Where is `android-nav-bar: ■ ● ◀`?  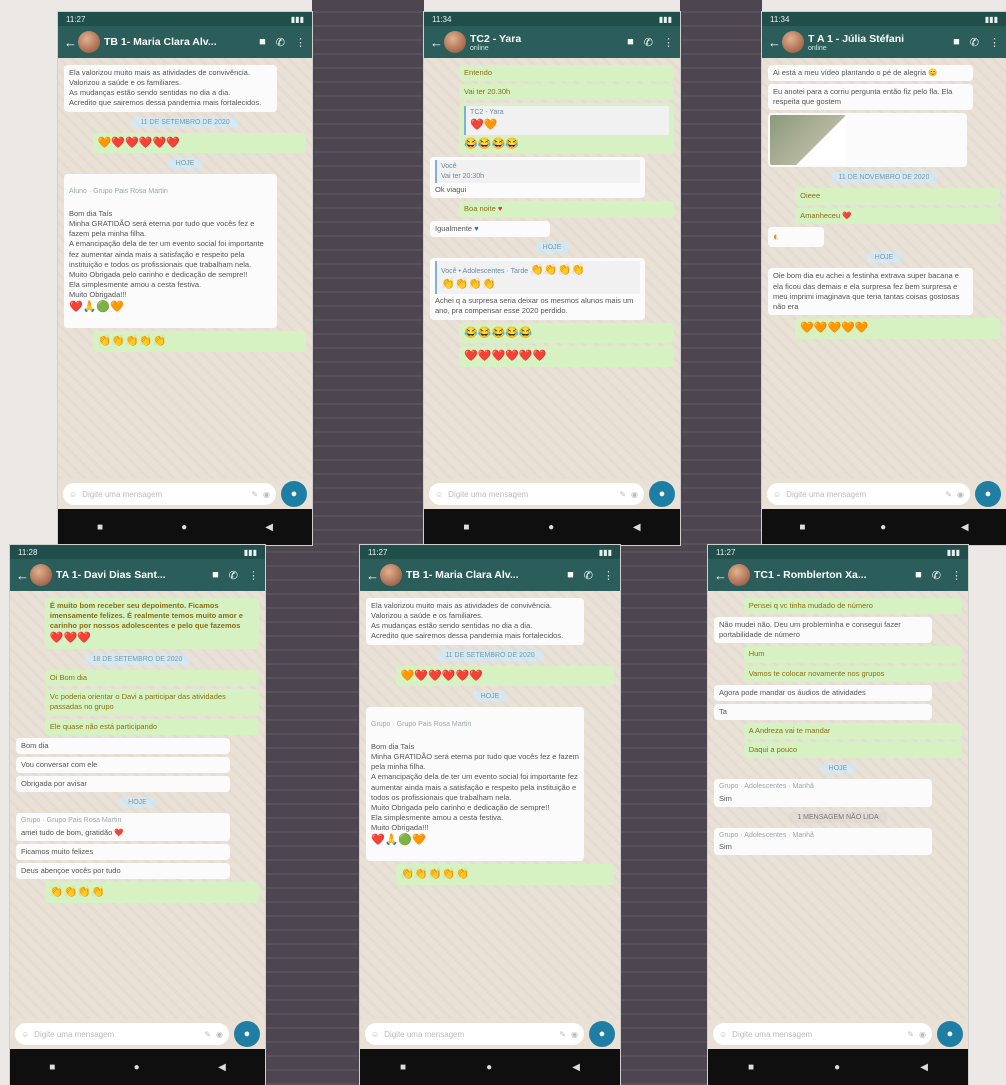
android-nav-bar: ■ ● ◀ is located at coordinates (137, 1067).